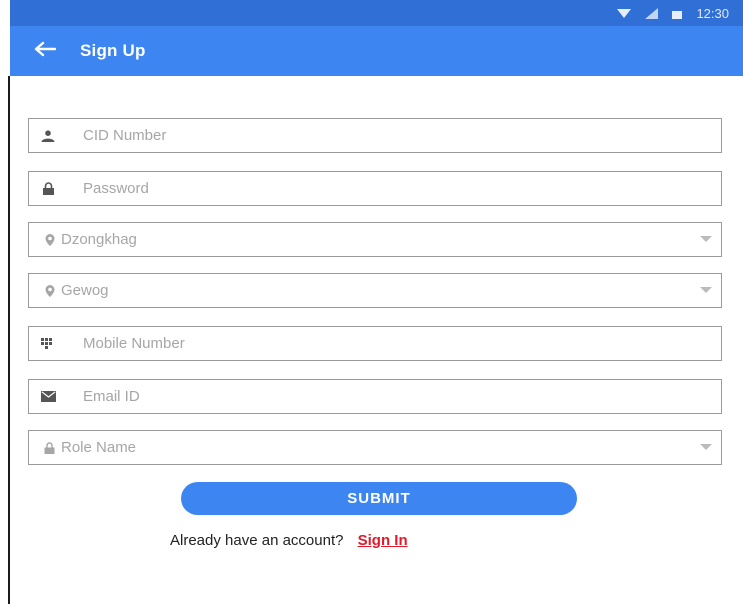 The width and height of the screenshot is (743, 604). What do you see at coordinates (99, 447) in the screenshot?
I see `role-selected-value: Role Name` at bounding box center [99, 447].